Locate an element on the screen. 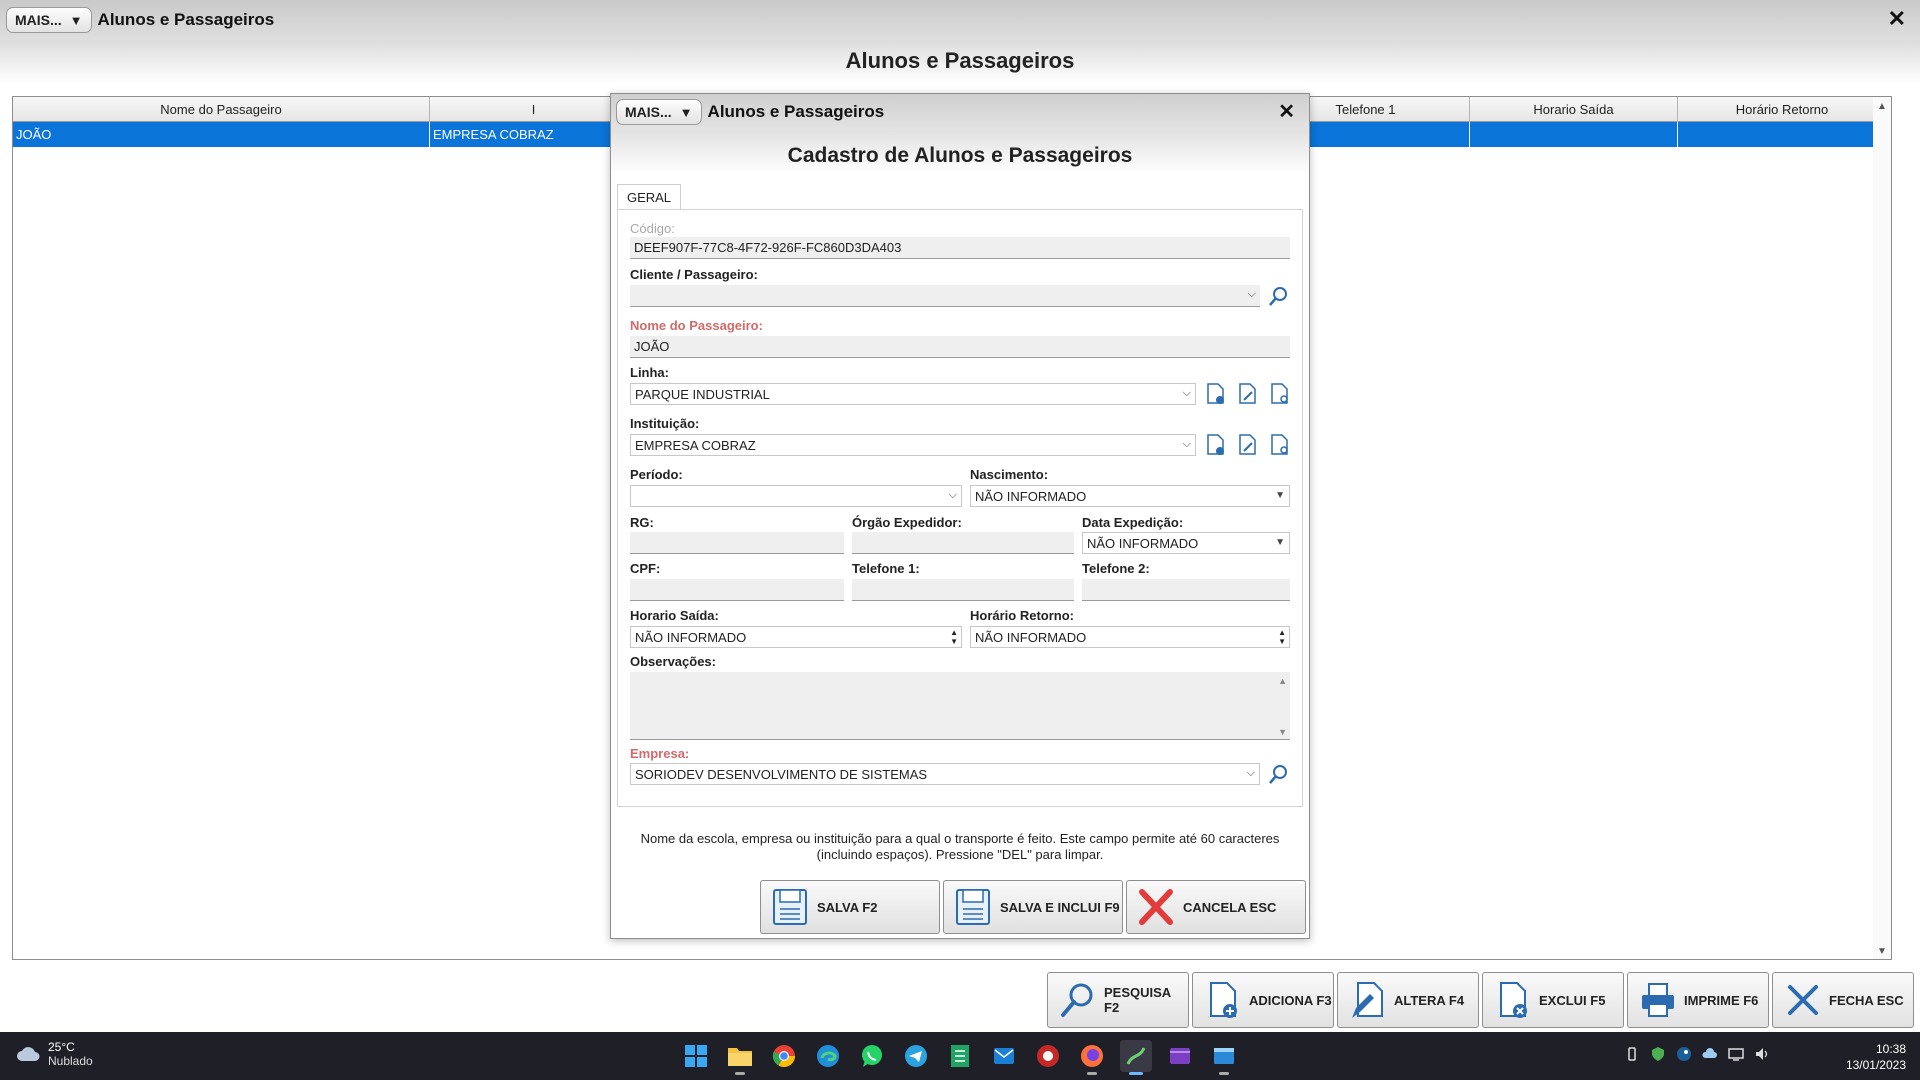 This screenshot has width=1920, height=1080. salva-e-inclui-button: SALVA E INCLUI F9 is located at coordinates (1033, 907).